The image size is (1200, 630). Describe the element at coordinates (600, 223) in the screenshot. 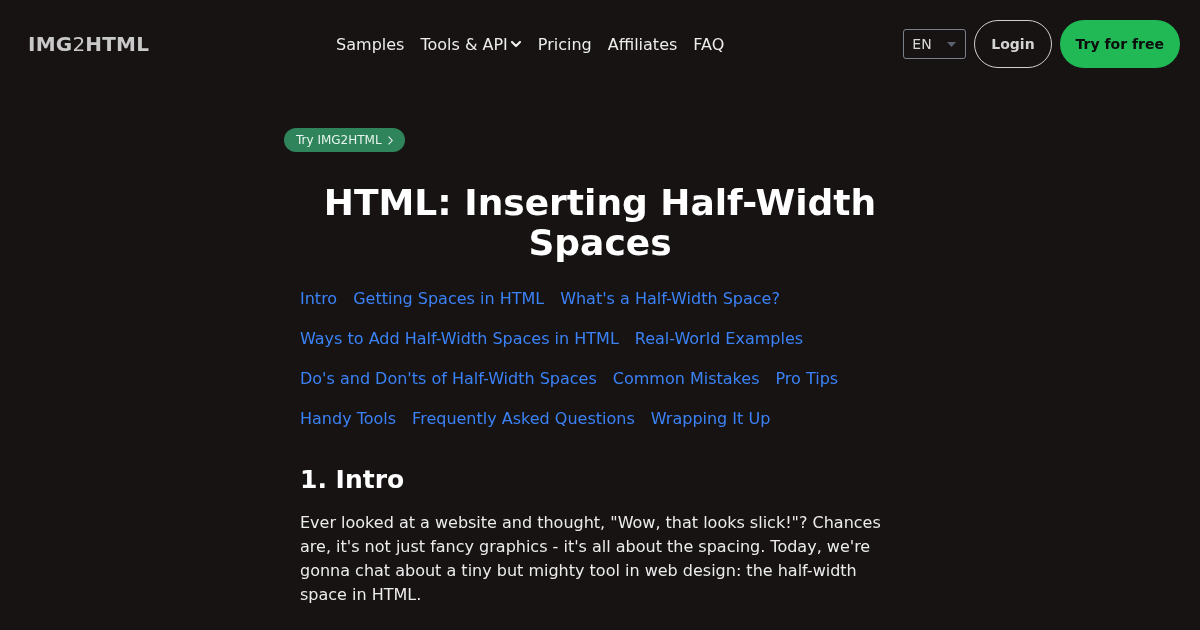

I see `page-title: HTML: Inserting Half-Width Spaces` at that location.